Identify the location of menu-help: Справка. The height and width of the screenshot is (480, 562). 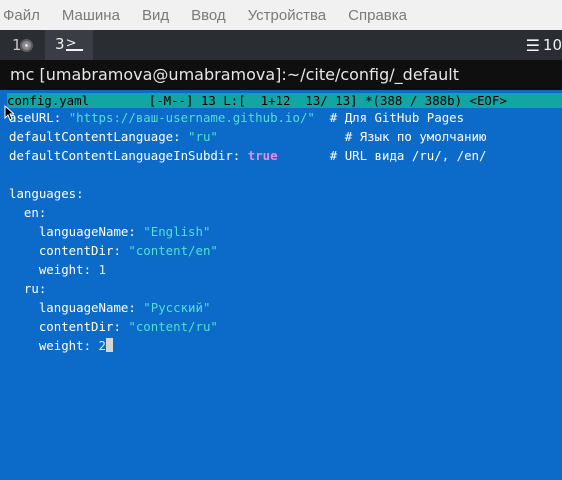
(377, 15).